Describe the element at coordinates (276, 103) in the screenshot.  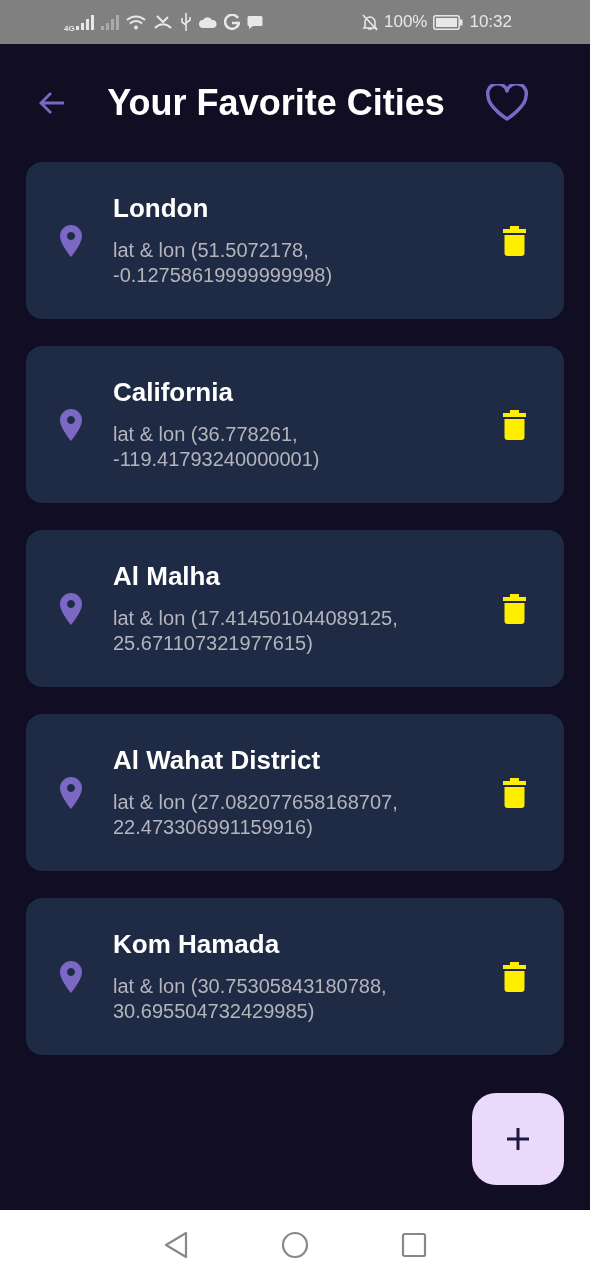
I see `page-title: Your Favorite Cities` at that location.